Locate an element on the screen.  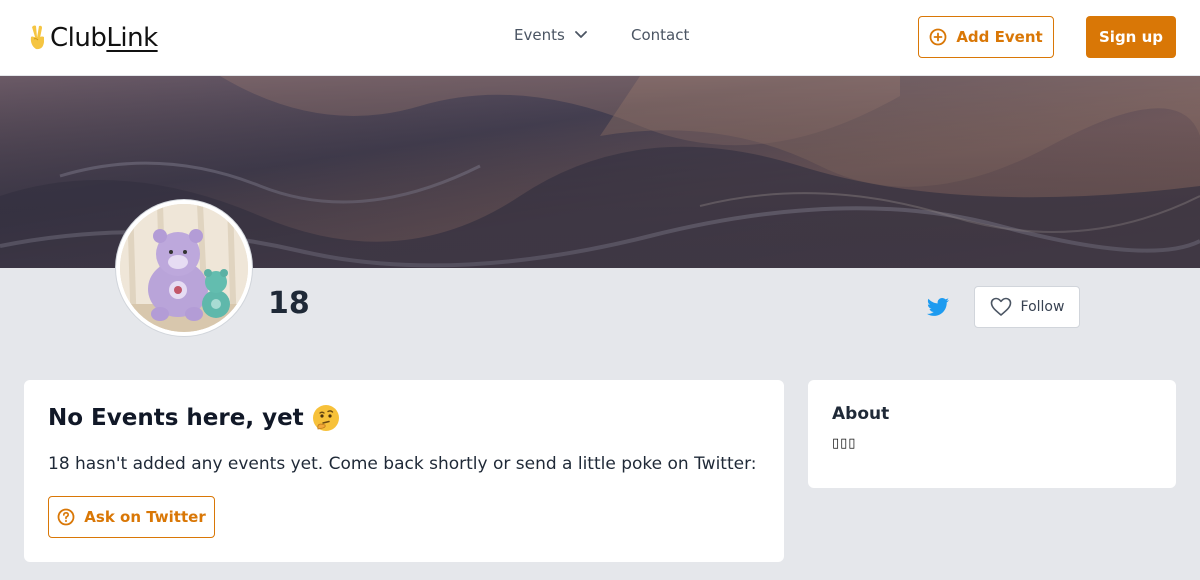
about-card: About ▯▯▯ is located at coordinates (992, 434).